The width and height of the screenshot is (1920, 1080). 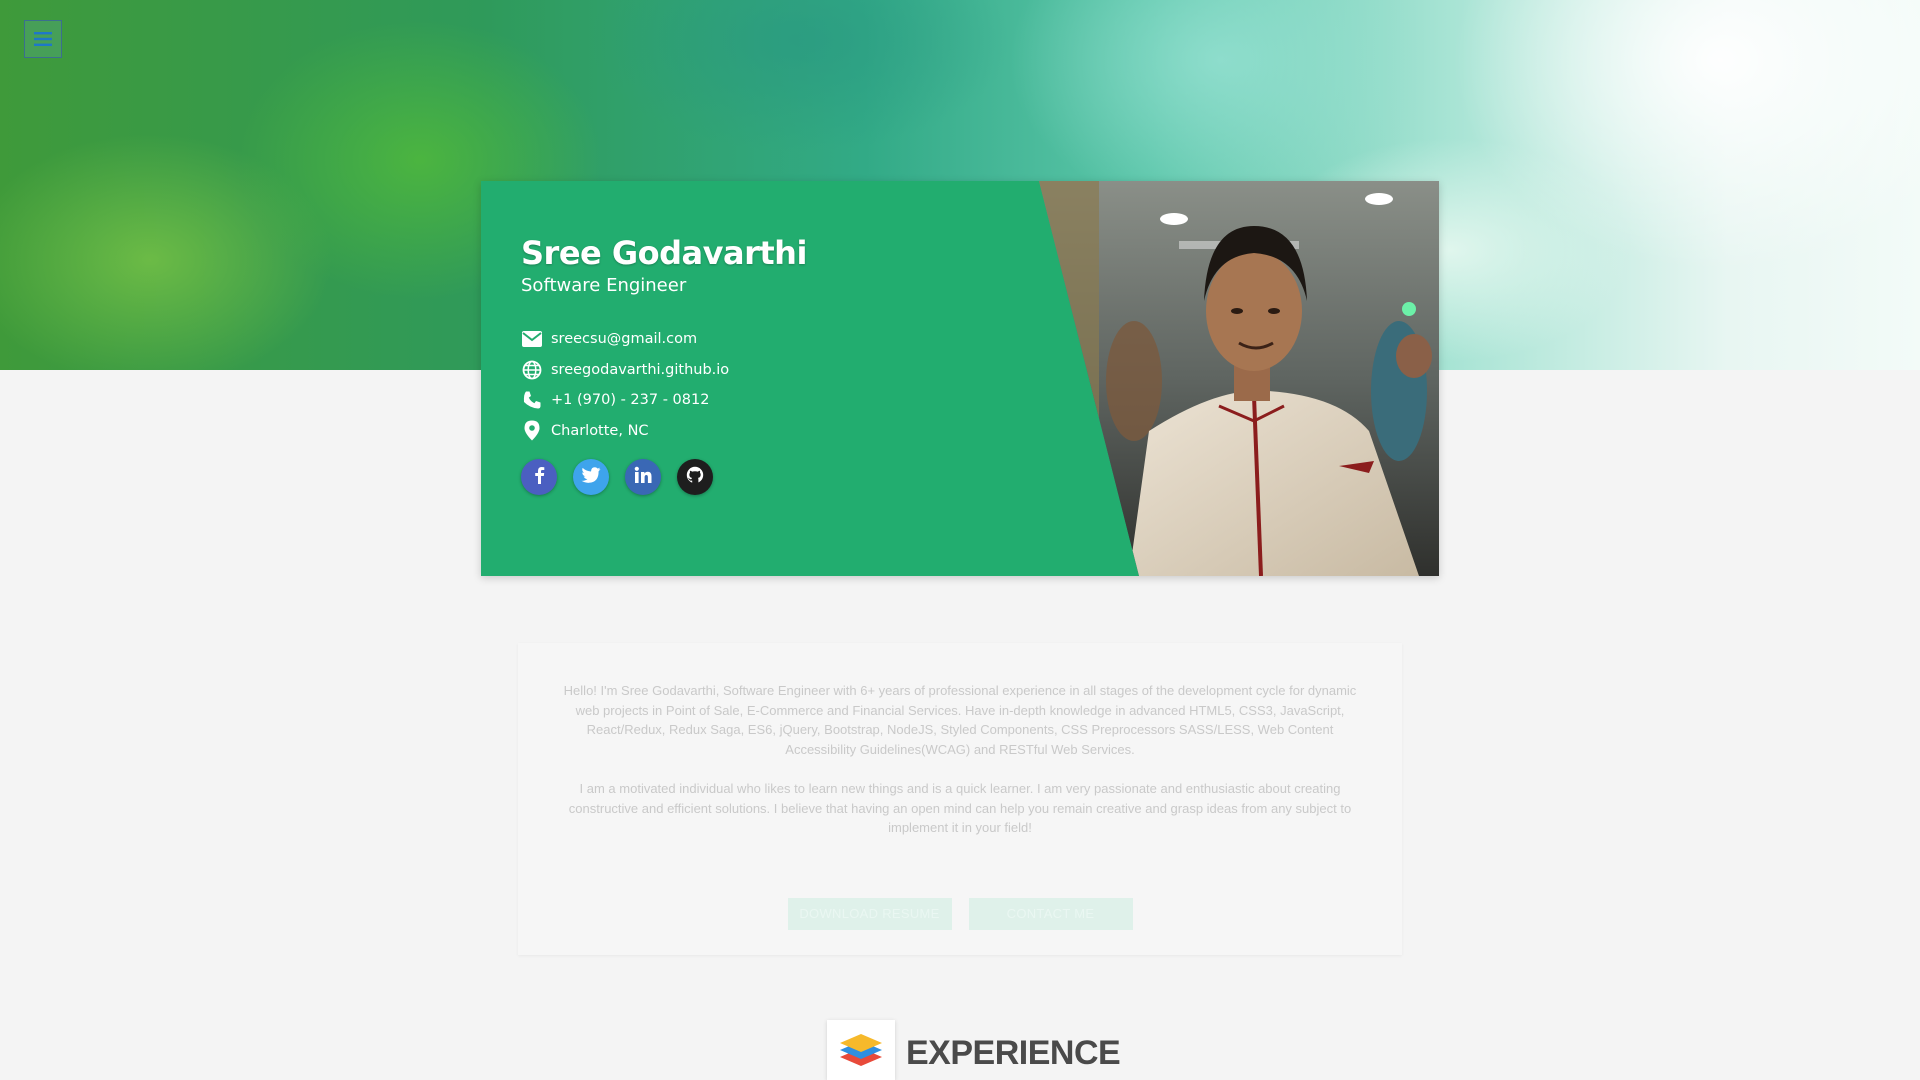 I want to click on twitter-icon, so click(x=591, y=477).